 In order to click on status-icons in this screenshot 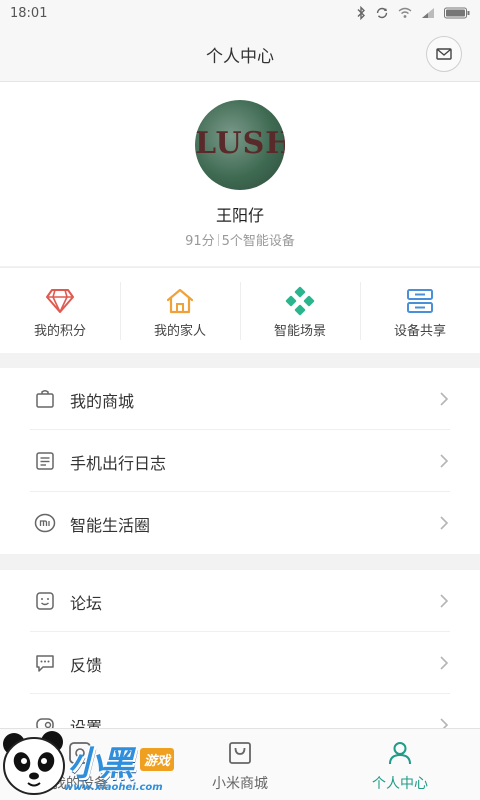, I will do `click(413, 13)`.